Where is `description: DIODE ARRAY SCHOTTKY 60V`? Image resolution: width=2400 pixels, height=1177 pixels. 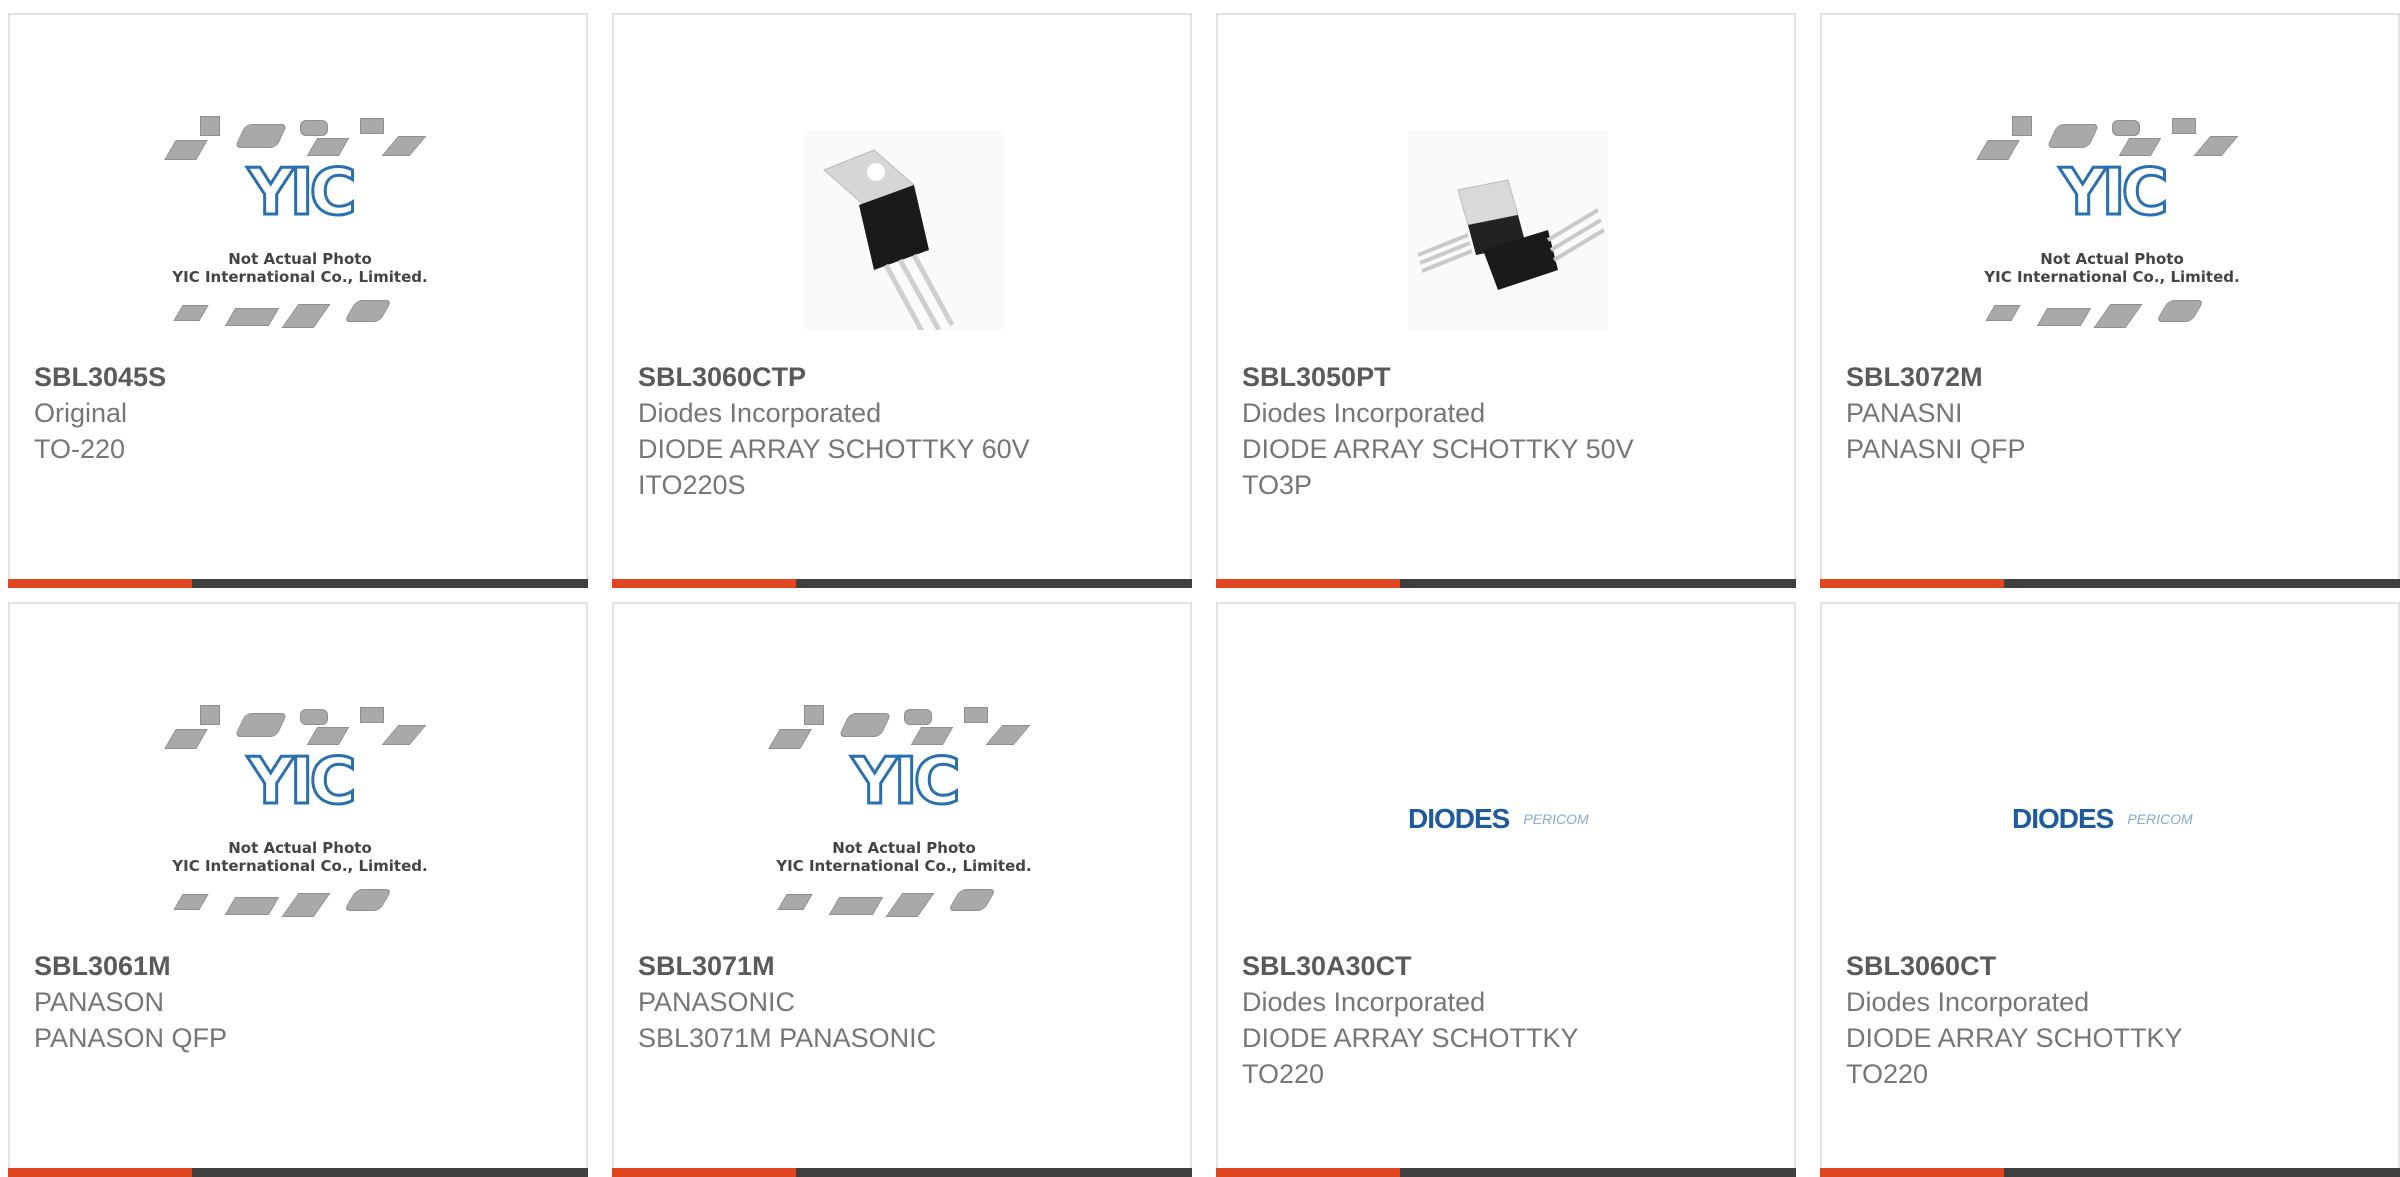
description: DIODE ARRAY SCHOTTKY 60V is located at coordinates (834, 449).